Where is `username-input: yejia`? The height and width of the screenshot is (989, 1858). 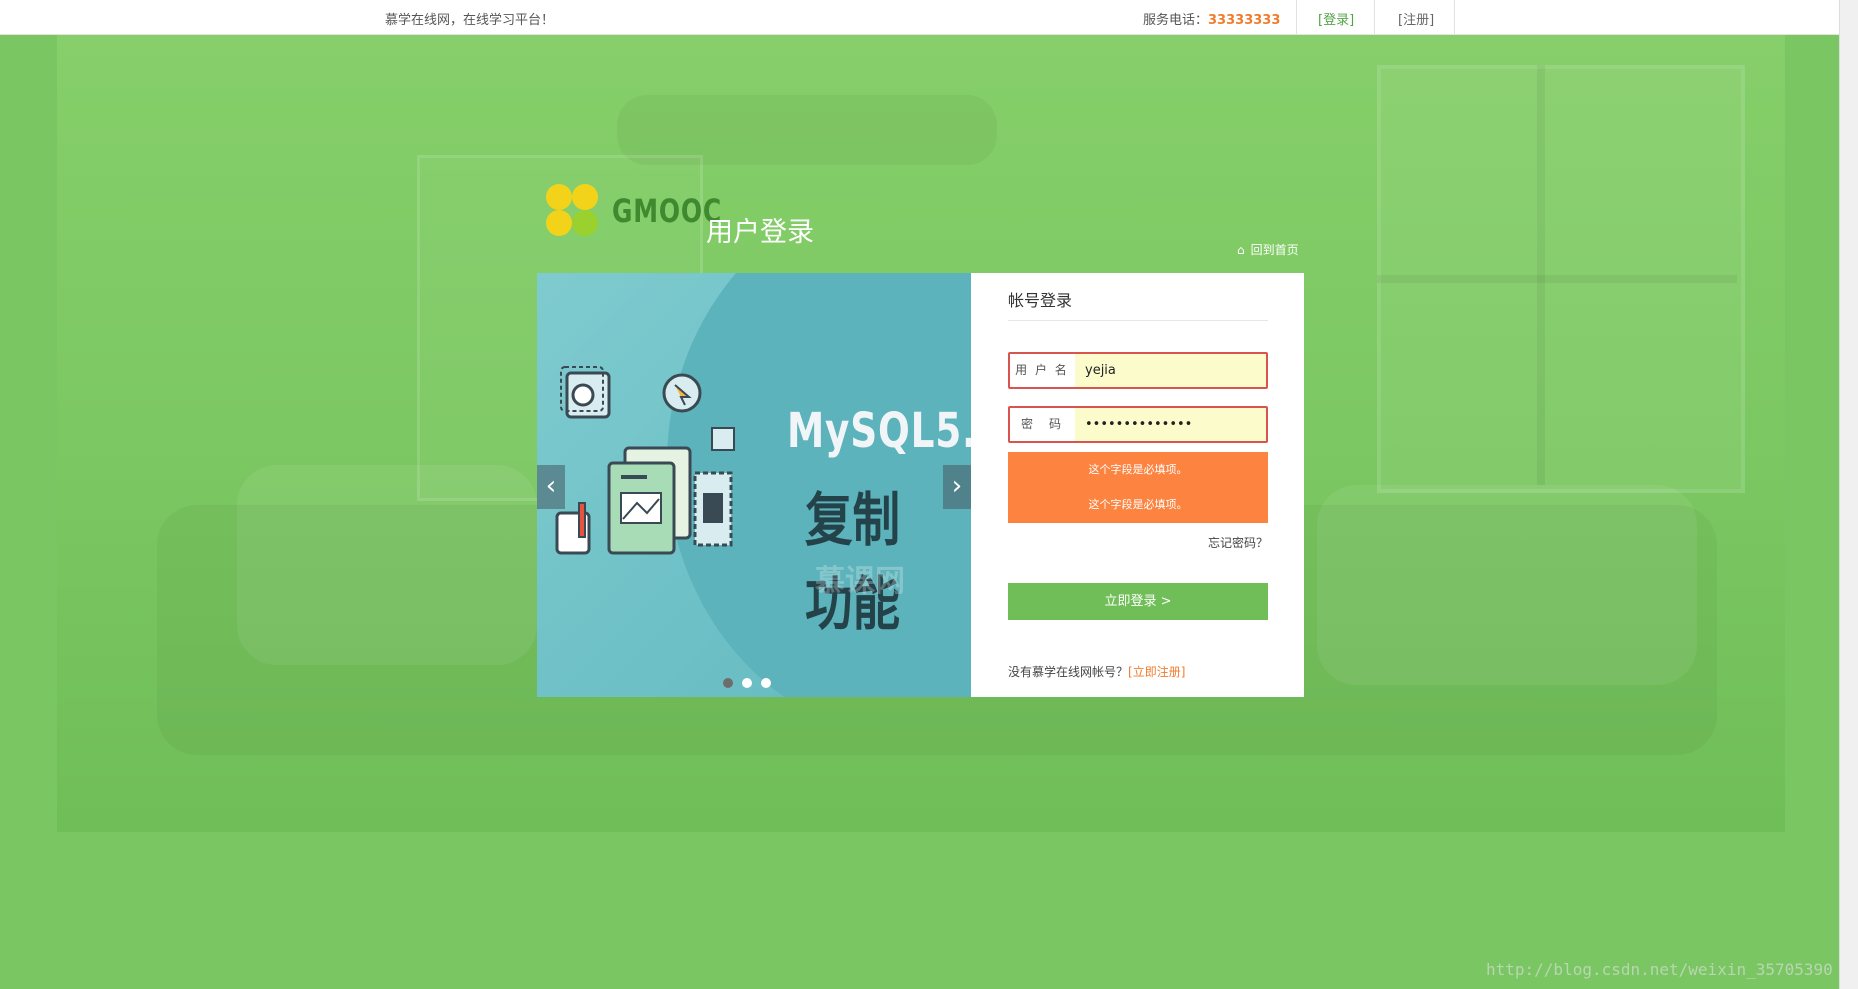 username-input: yejia is located at coordinates (1170, 370).